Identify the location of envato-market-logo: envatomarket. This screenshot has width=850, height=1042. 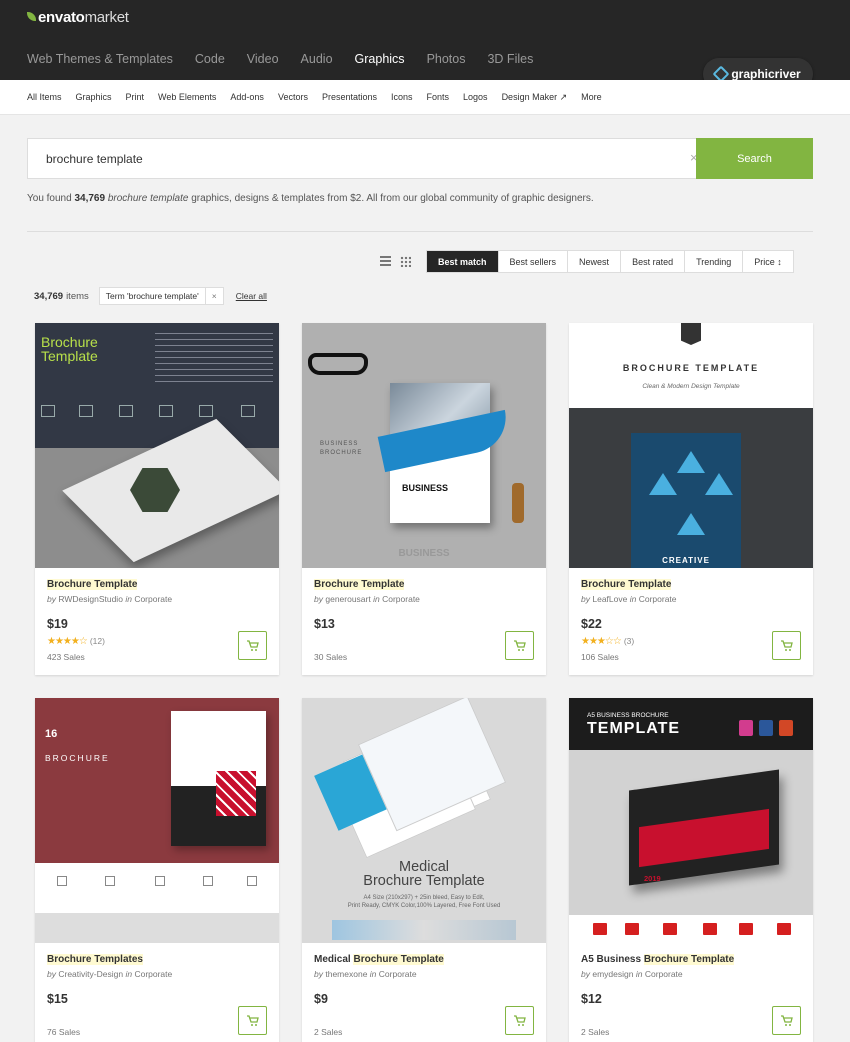
(78, 17).